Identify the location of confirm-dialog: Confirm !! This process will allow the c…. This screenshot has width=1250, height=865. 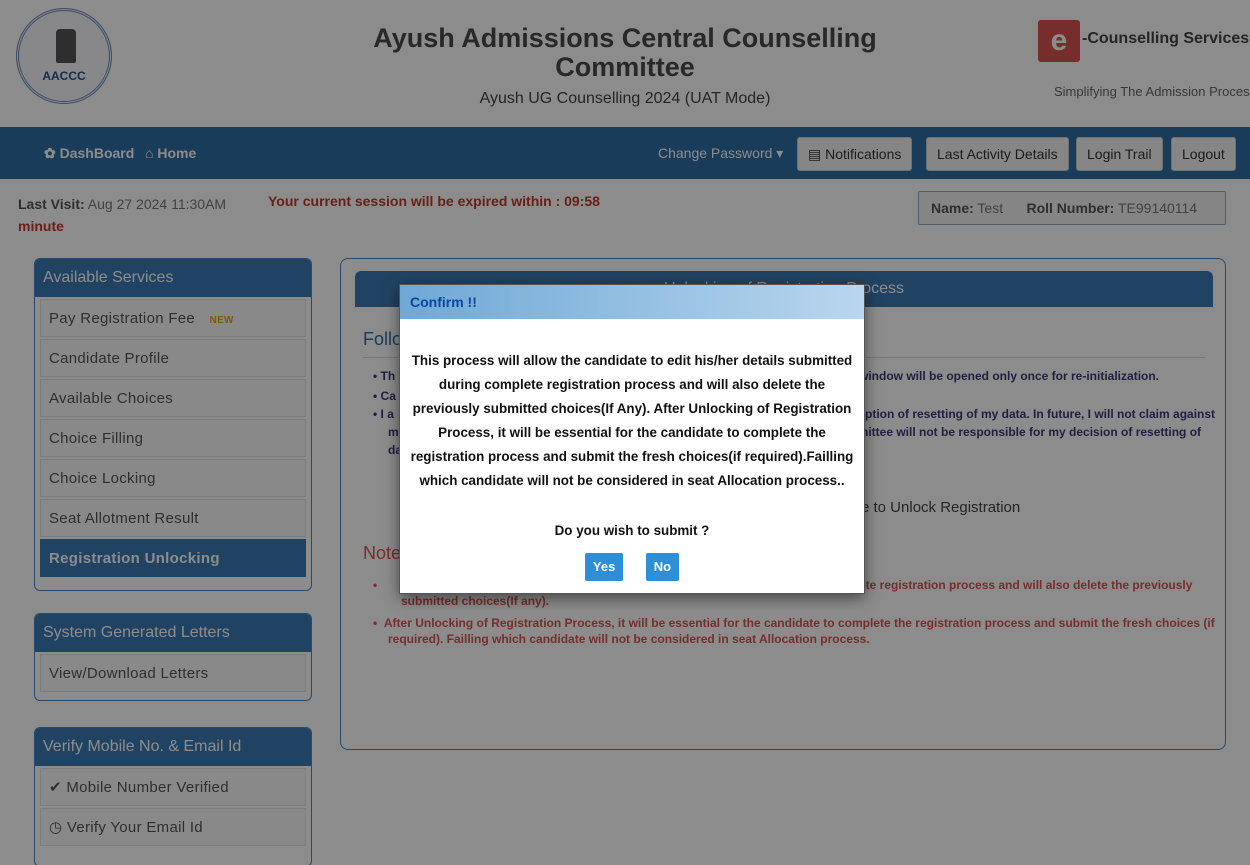
(632, 439).